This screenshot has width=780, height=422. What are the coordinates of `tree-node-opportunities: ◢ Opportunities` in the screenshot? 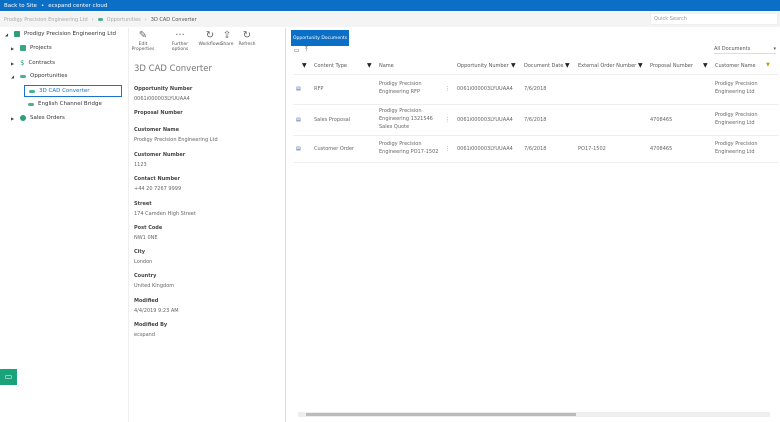 It's located at (39, 76).